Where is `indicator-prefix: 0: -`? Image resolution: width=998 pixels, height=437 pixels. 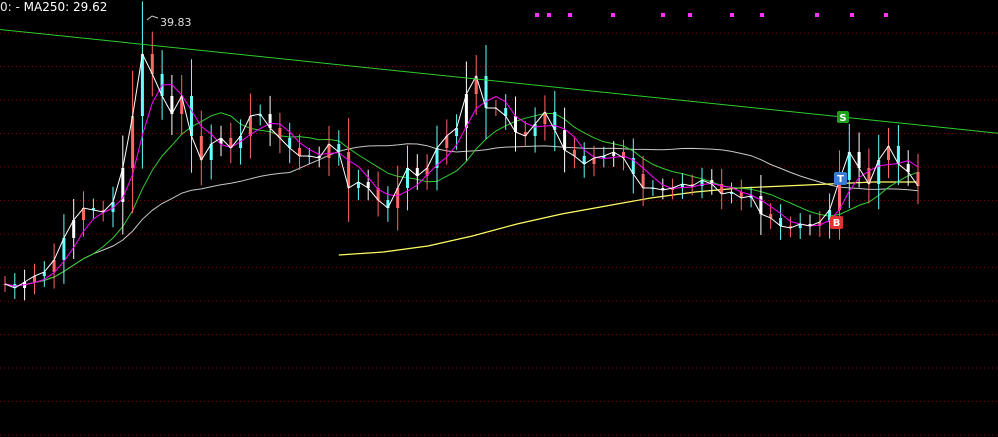 indicator-prefix: 0: - is located at coordinates (10, 7).